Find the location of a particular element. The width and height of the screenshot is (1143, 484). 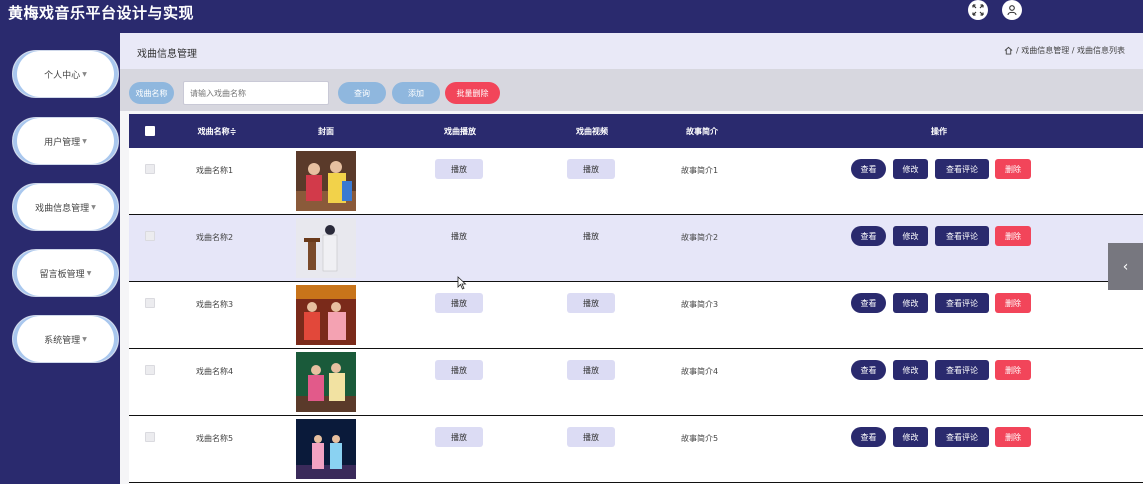

opera-name: 戏曲名称2 is located at coordinates (215, 237).